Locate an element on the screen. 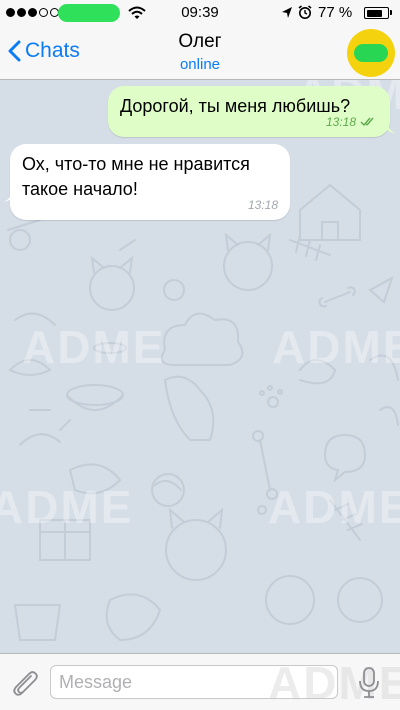 This screenshot has width=400, height=710. avatar is located at coordinates (371, 53).